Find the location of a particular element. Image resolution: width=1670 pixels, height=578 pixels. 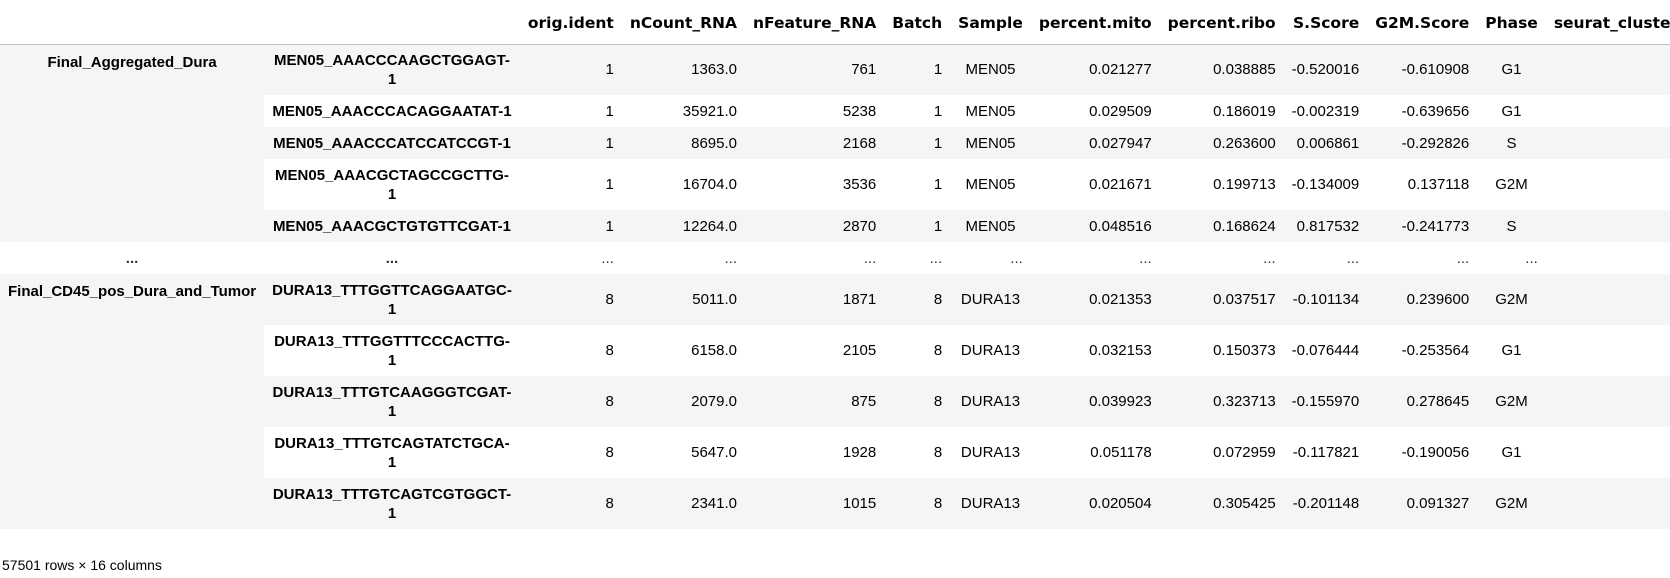

table-cell: 0.038885 is located at coordinates (1221, 69).